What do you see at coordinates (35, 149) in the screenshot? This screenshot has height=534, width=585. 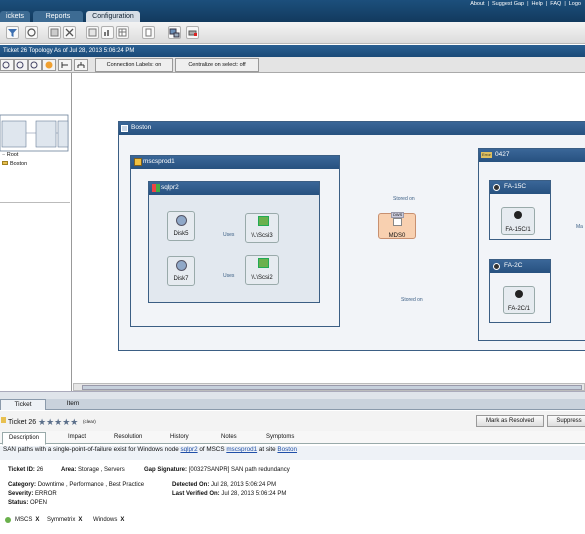 I see `topology-overview` at bounding box center [35, 149].